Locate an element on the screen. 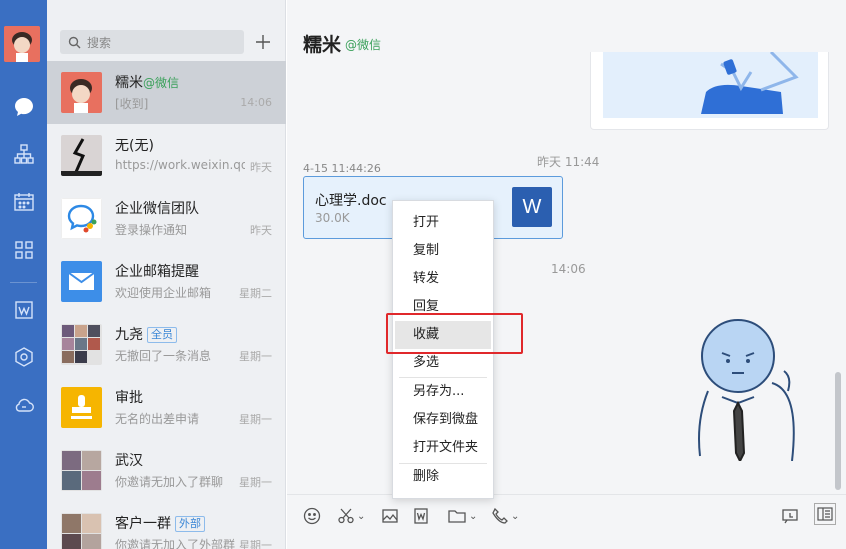  emoji-icon is located at coordinates (312, 516).